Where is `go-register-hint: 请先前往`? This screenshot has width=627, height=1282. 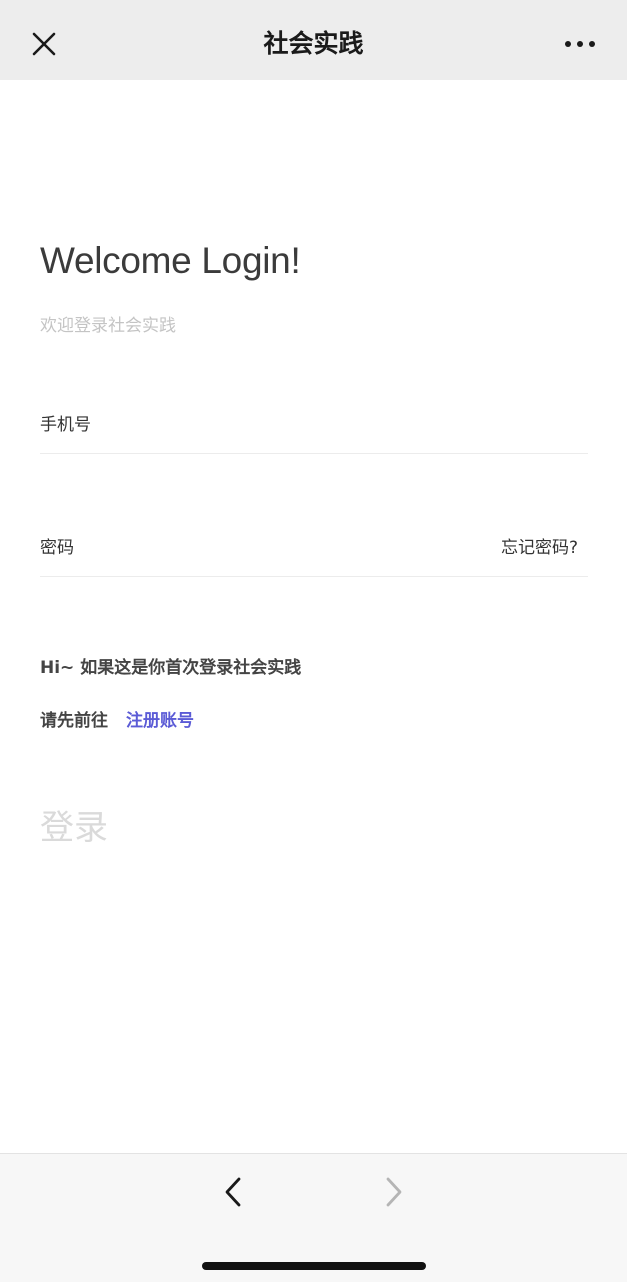 go-register-hint: 请先前往 is located at coordinates (74, 721).